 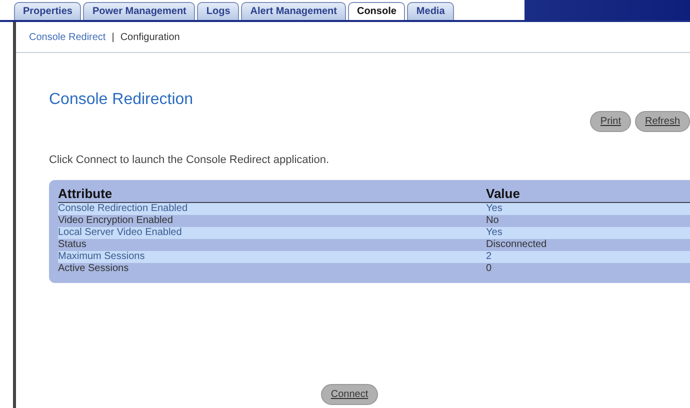 I want to click on subnav-link: Console Redirect, so click(x=67, y=37).